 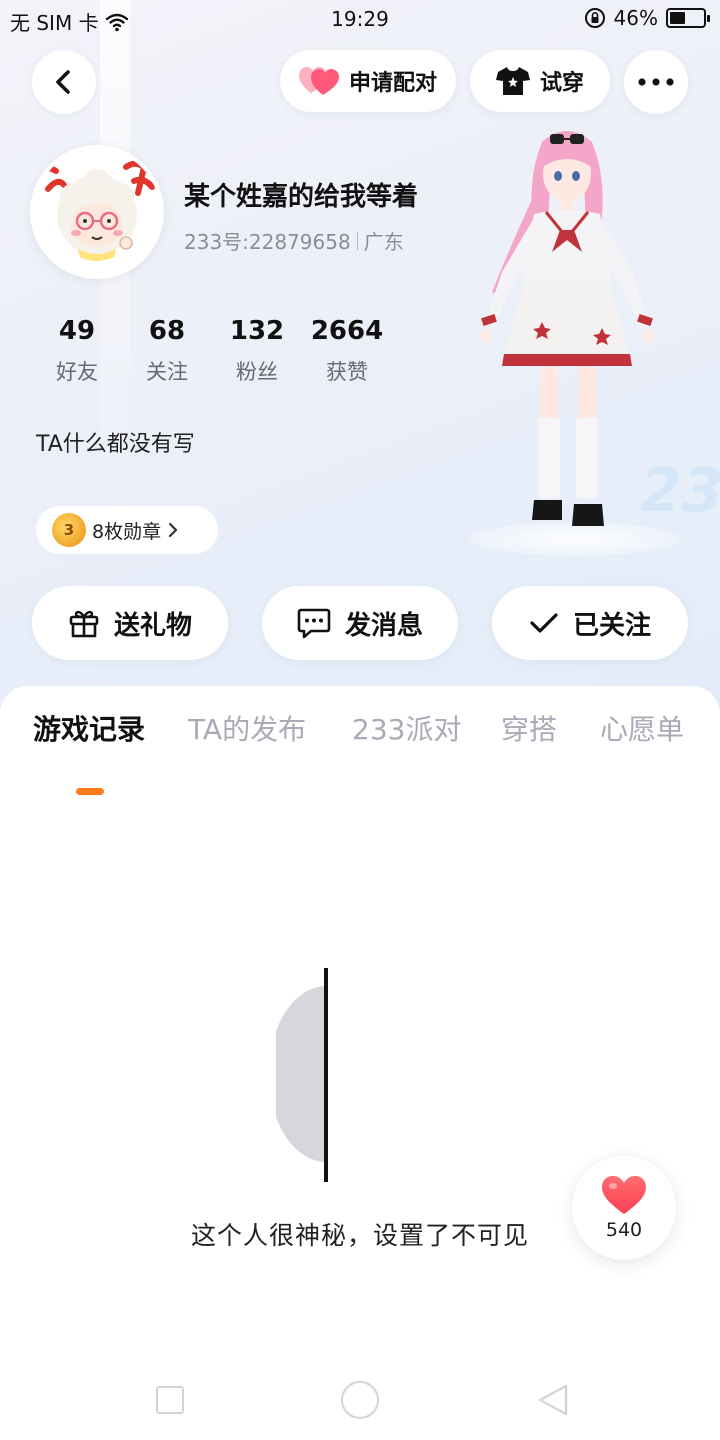 I want to click on avatar, so click(x=97, y=212).